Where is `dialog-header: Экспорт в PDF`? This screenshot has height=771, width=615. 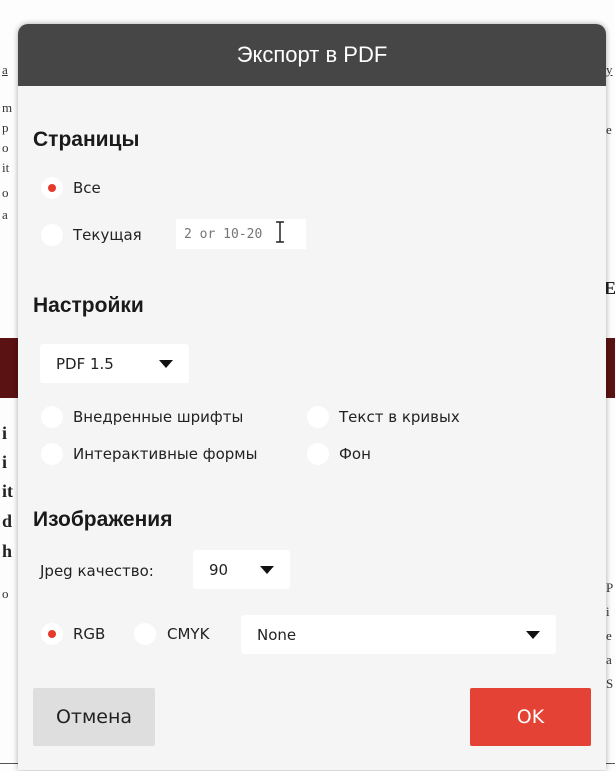 dialog-header: Экспорт в PDF is located at coordinates (312, 55).